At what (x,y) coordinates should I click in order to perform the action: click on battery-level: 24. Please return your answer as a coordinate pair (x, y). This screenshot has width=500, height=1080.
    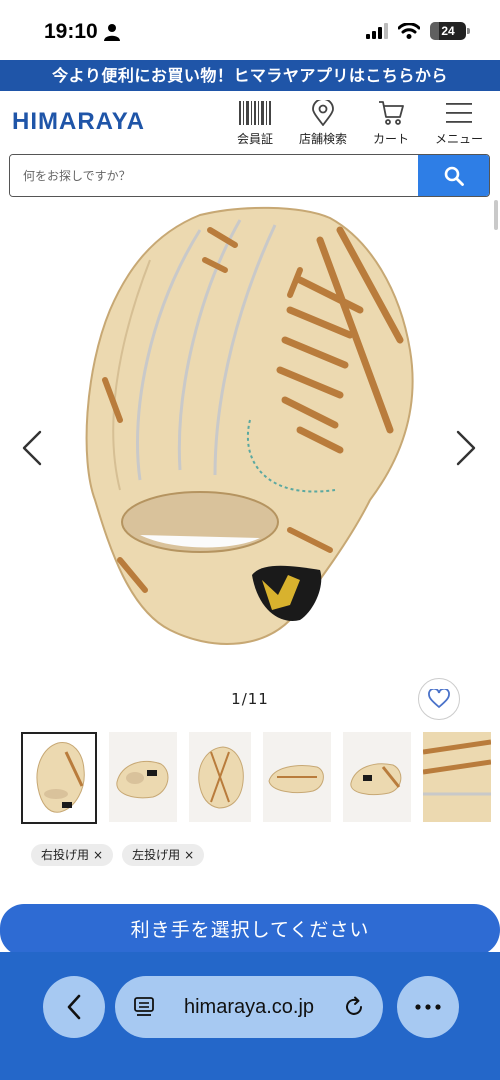
    Looking at the image, I should click on (448, 31).